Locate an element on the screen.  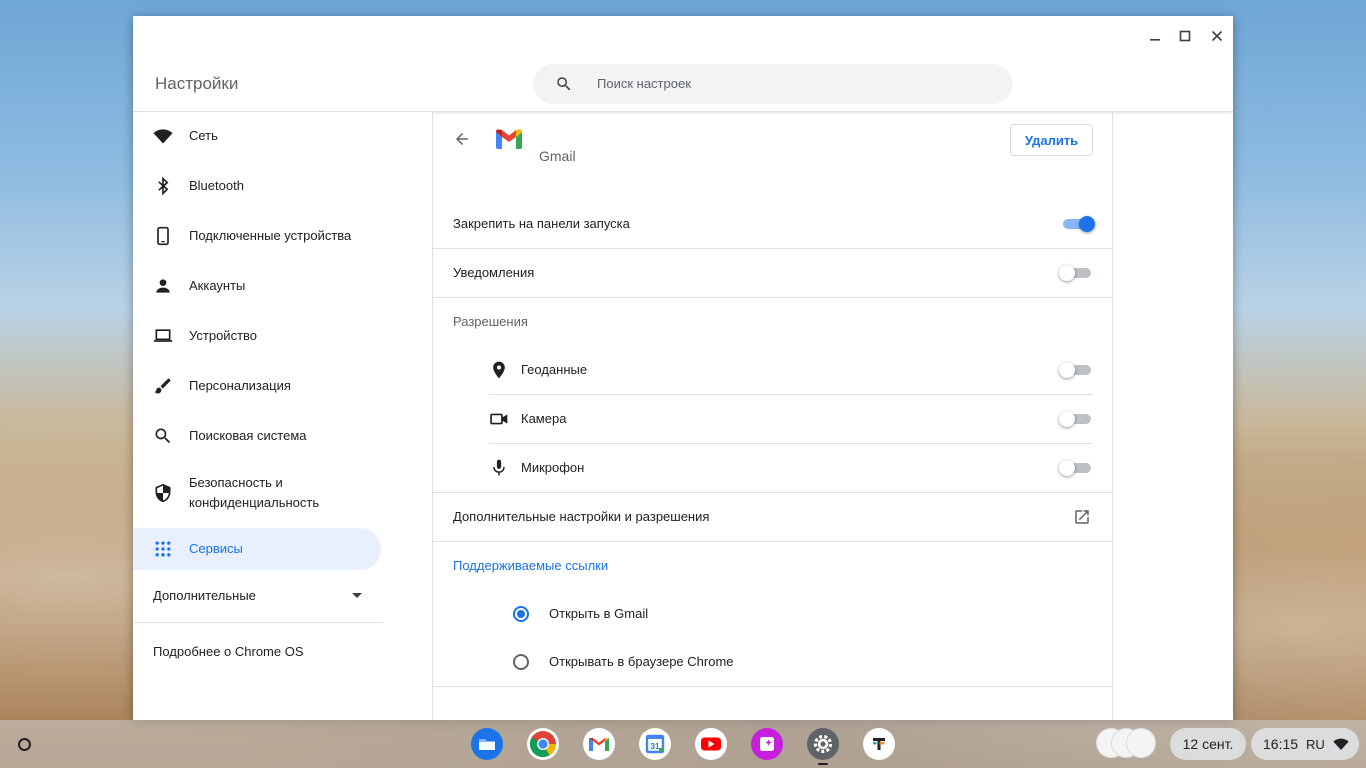
apps-grid-icon is located at coordinates (163, 549).